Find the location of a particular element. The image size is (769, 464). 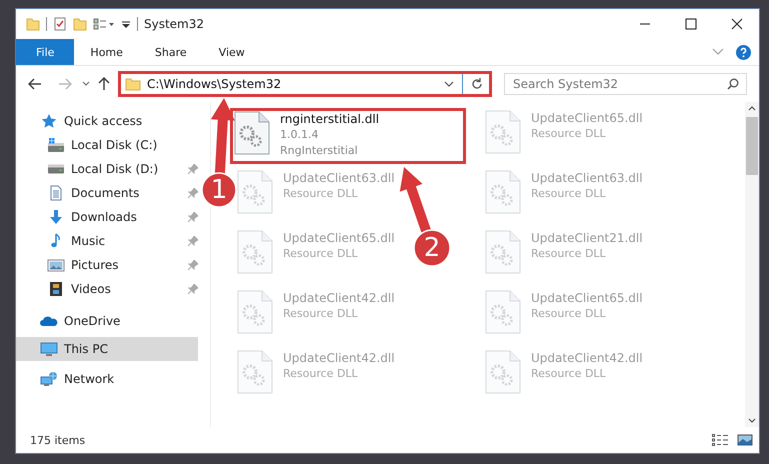

expand-ribbon-icon is located at coordinates (718, 52).